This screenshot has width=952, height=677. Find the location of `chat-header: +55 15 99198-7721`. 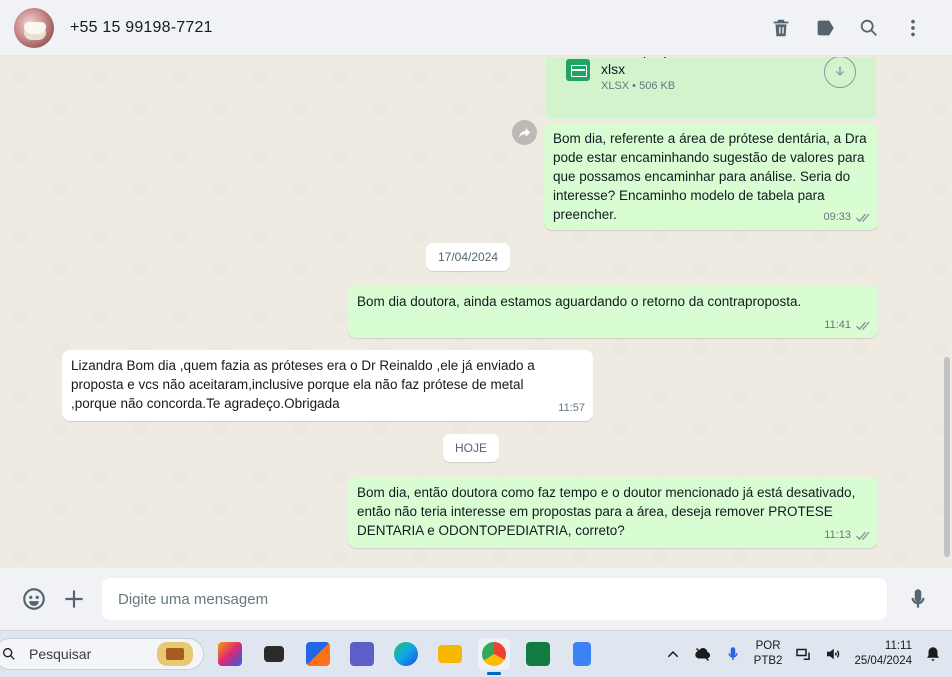

chat-header: +55 15 99198-7721 is located at coordinates (476, 28).